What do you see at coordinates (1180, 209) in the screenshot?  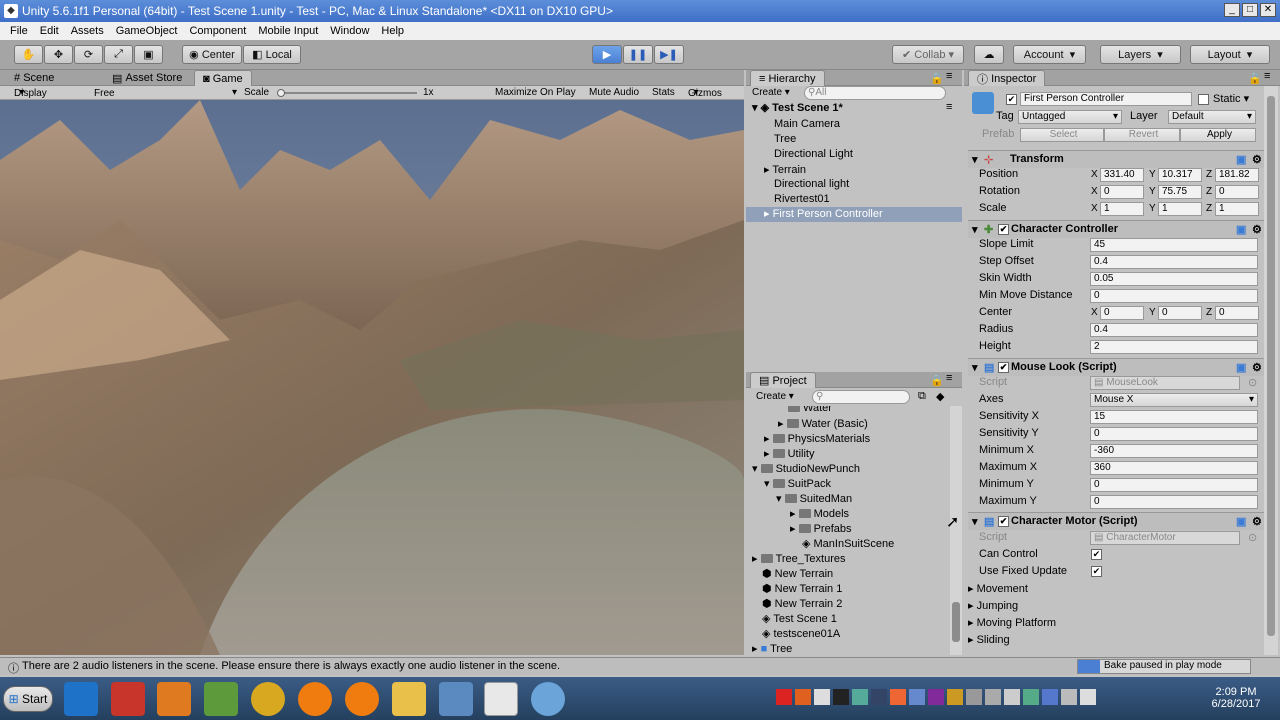 I see `scale-y-input: 1` at bounding box center [1180, 209].